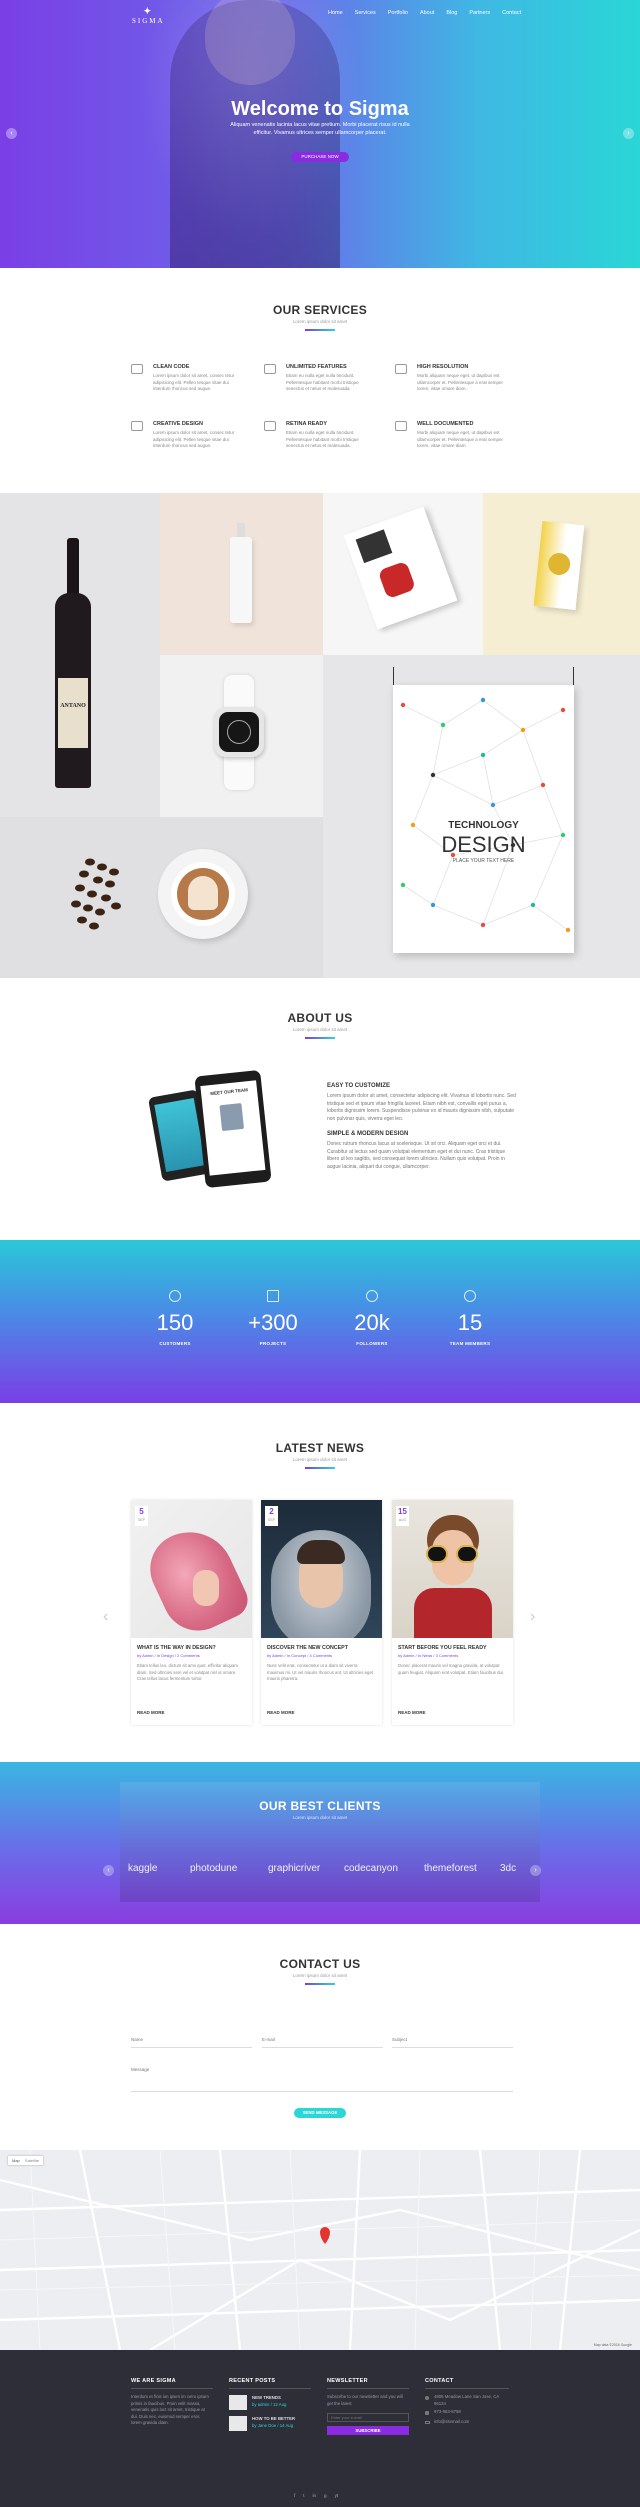 Image resolution: width=640 pixels, height=2507 pixels. I want to click on map-type-toggle: Map Satellite, so click(26, 2160).